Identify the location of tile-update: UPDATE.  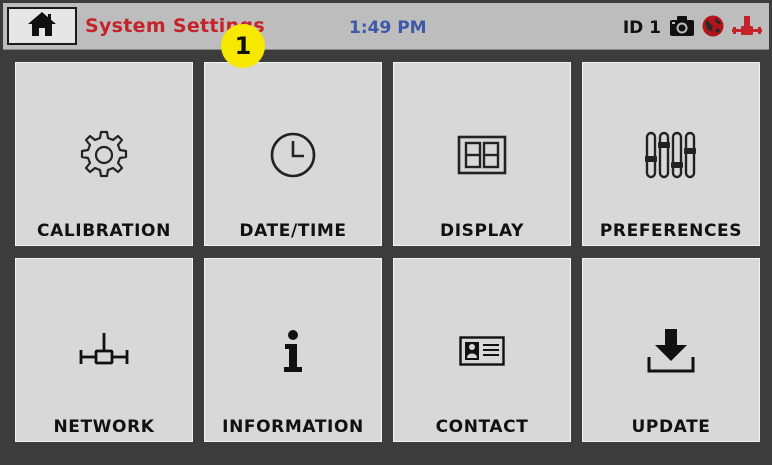
(671, 350).